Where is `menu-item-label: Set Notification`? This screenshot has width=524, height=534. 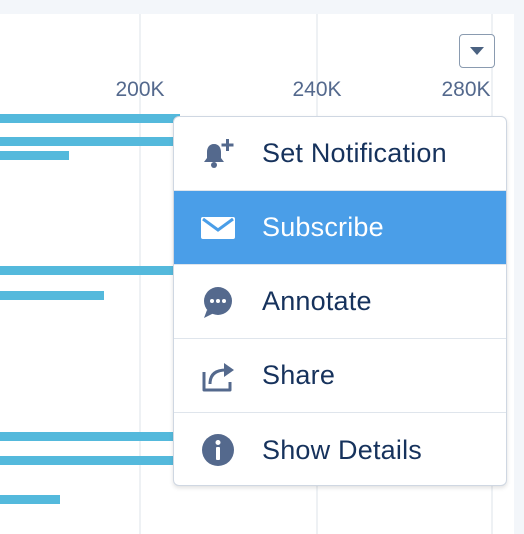
menu-item-label: Set Notification is located at coordinates (354, 153).